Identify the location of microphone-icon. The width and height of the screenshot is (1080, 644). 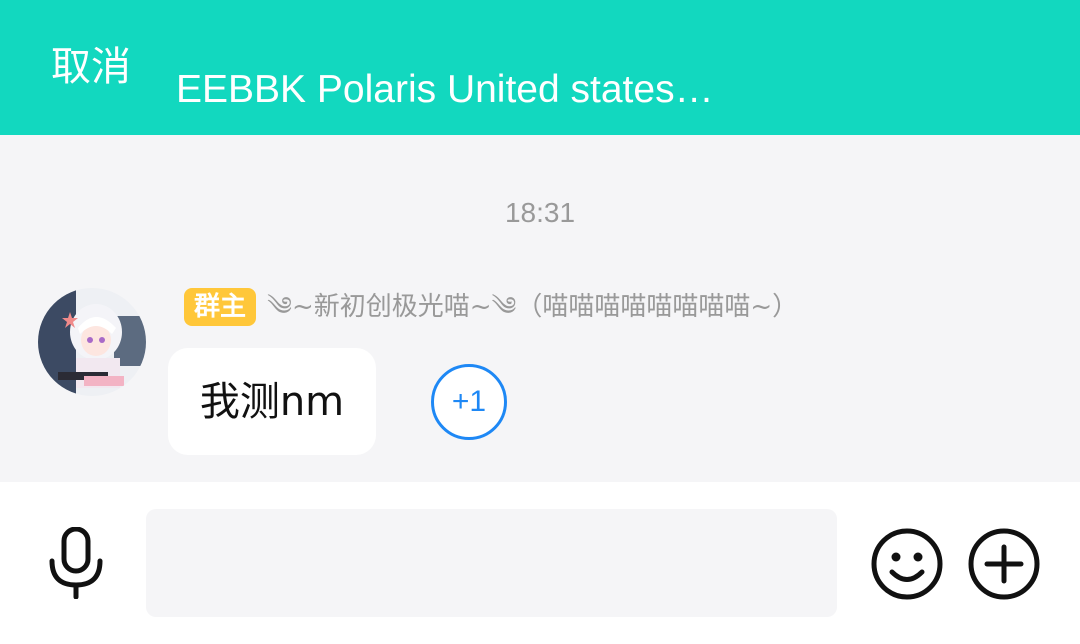
(76, 563).